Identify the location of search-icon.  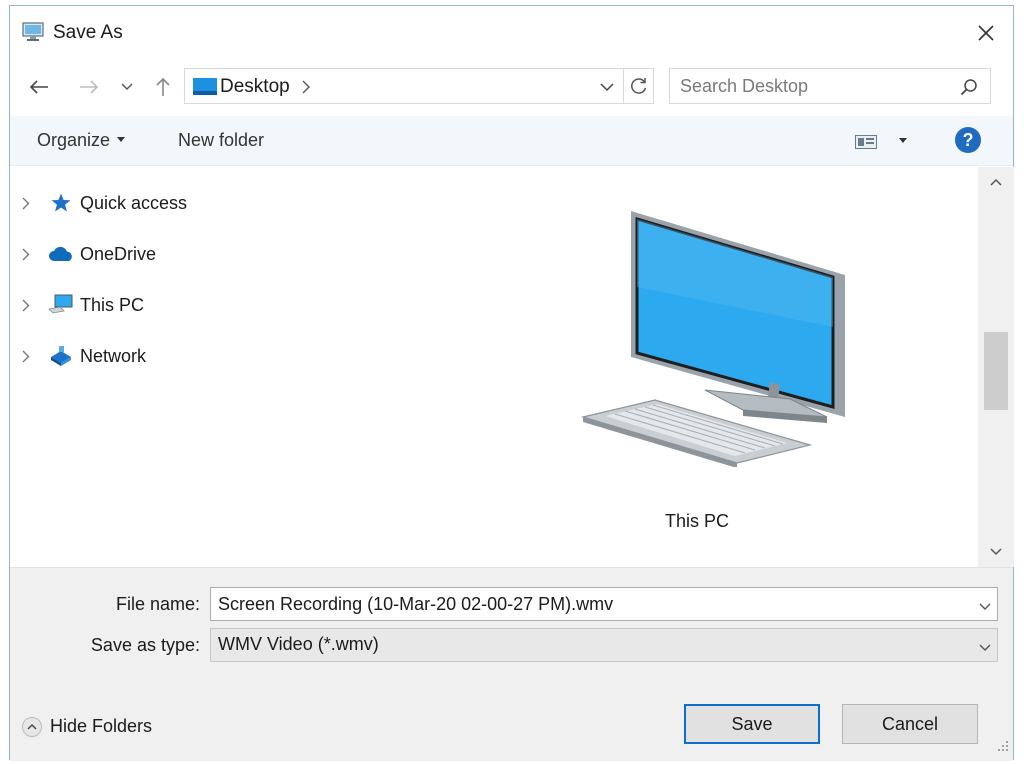
(969, 89).